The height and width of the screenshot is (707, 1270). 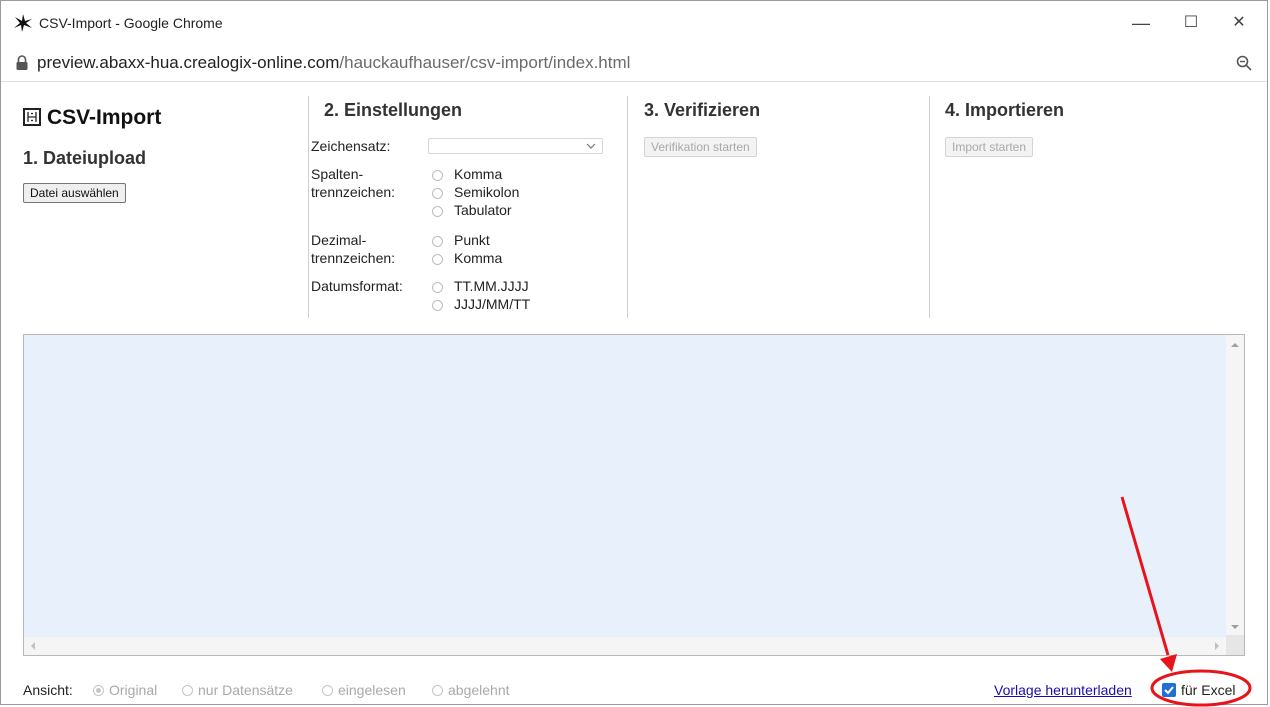 What do you see at coordinates (337, 174) in the screenshot?
I see `column-separator-label-1: Spalten-` at bounding box center [337, 174].